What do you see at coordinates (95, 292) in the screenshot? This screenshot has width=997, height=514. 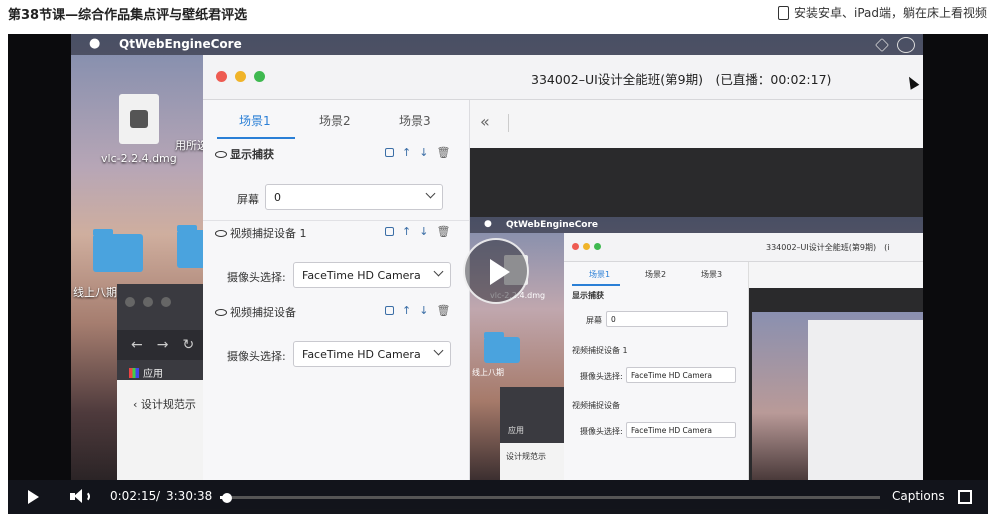 I see `folder-label: 线上八期` at bounding box center [95, 292].